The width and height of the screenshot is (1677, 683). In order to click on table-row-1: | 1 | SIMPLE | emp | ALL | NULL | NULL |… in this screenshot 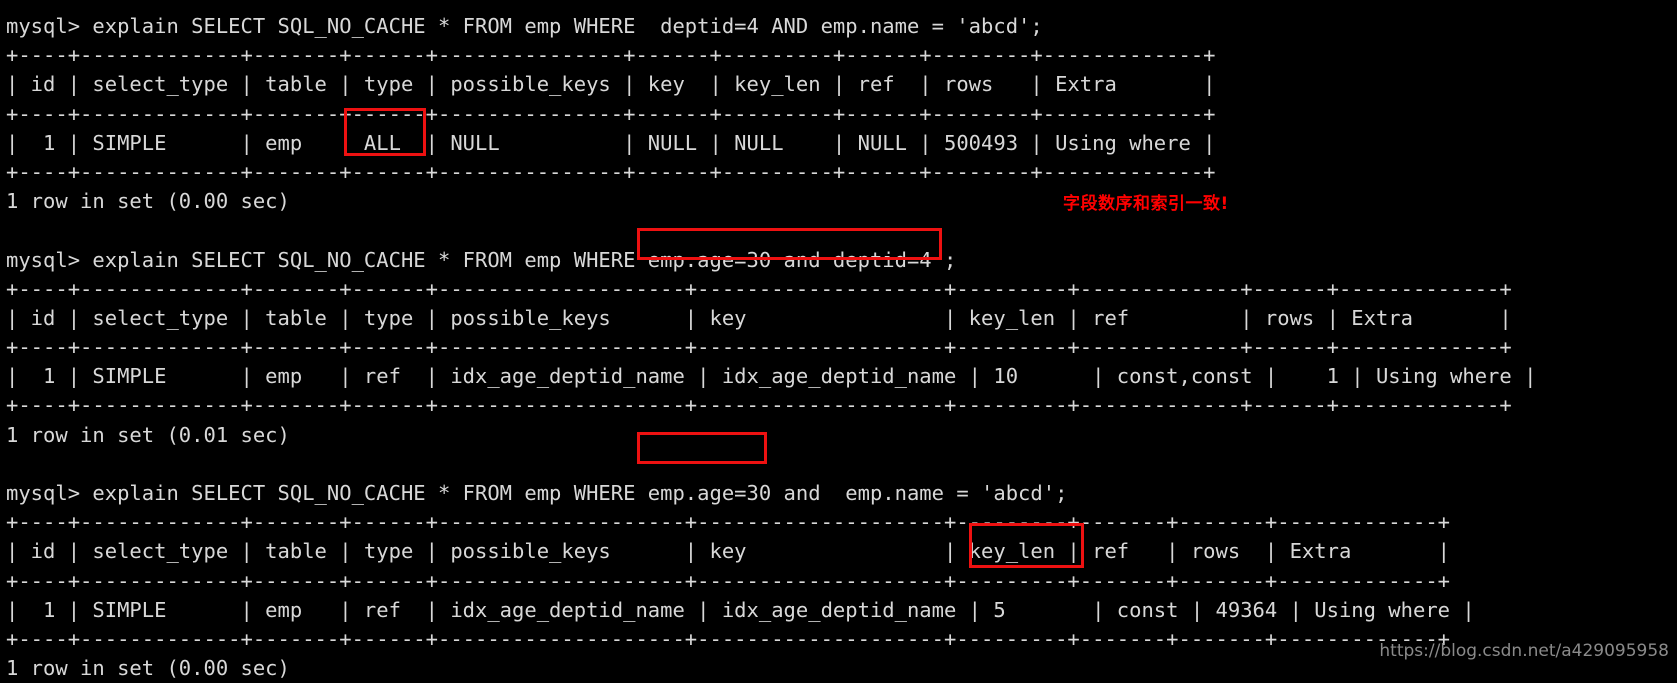, I will do `click(611, 142)`.